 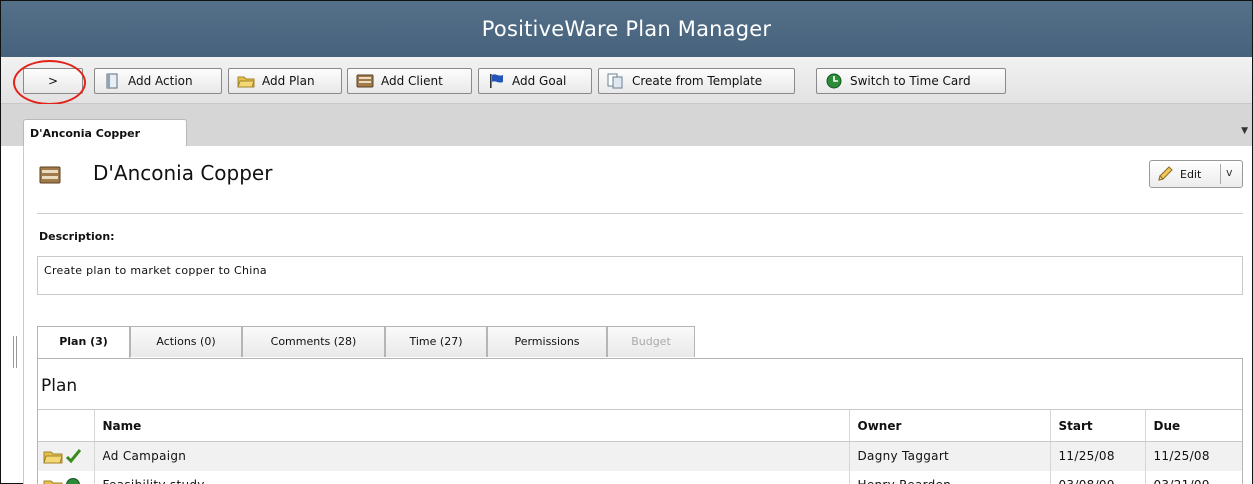 What do you see at coordinates (626, 125) in the screenshot?
I see `page-tab-strip: D'Anconia Copper ▼` at bounding box center [626, 125].